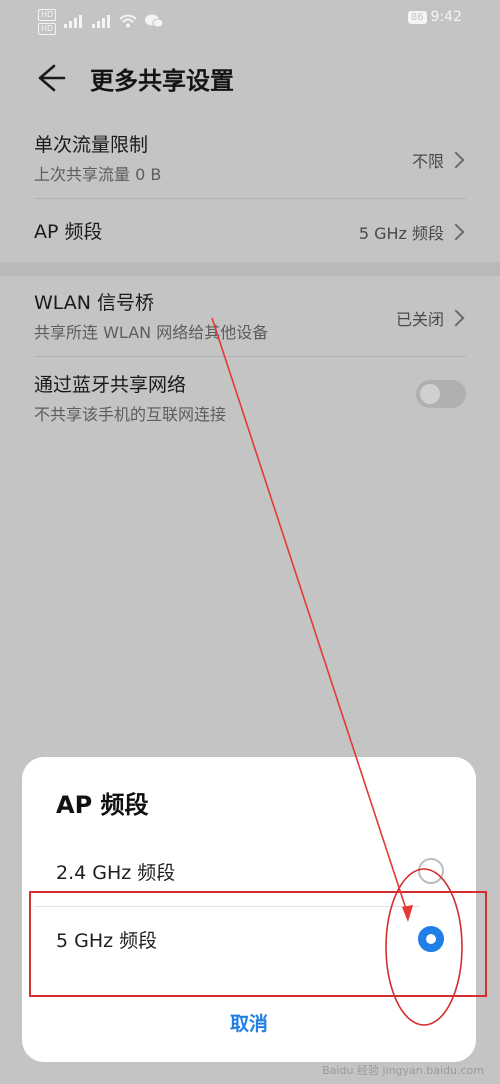 This screenshot has width=500, height=1084. I want to click on wlan-bridge-row: WLAN 信号桥 共享所连 WLAN 网络给其他设备 已关闭, so click(250, 318).